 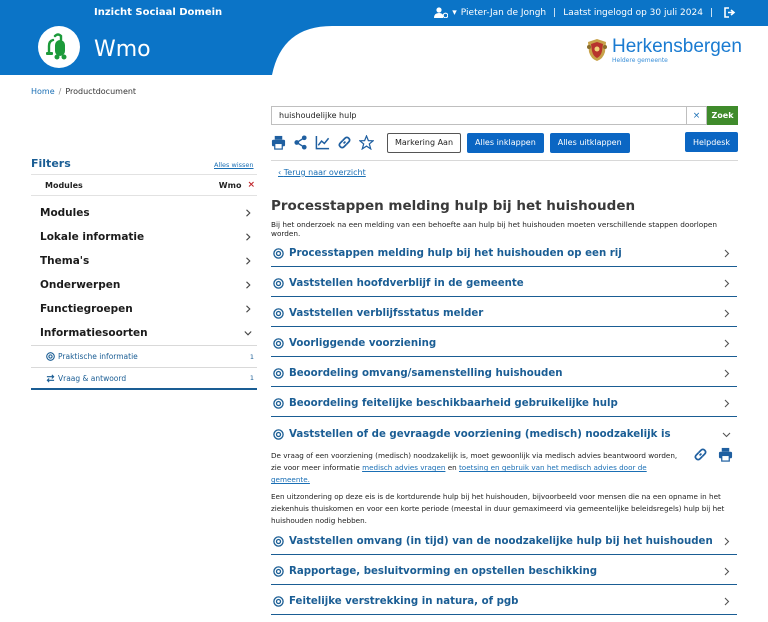 I want to click on active-filter: Modules Wmo ×, so click(x=144, y=185).